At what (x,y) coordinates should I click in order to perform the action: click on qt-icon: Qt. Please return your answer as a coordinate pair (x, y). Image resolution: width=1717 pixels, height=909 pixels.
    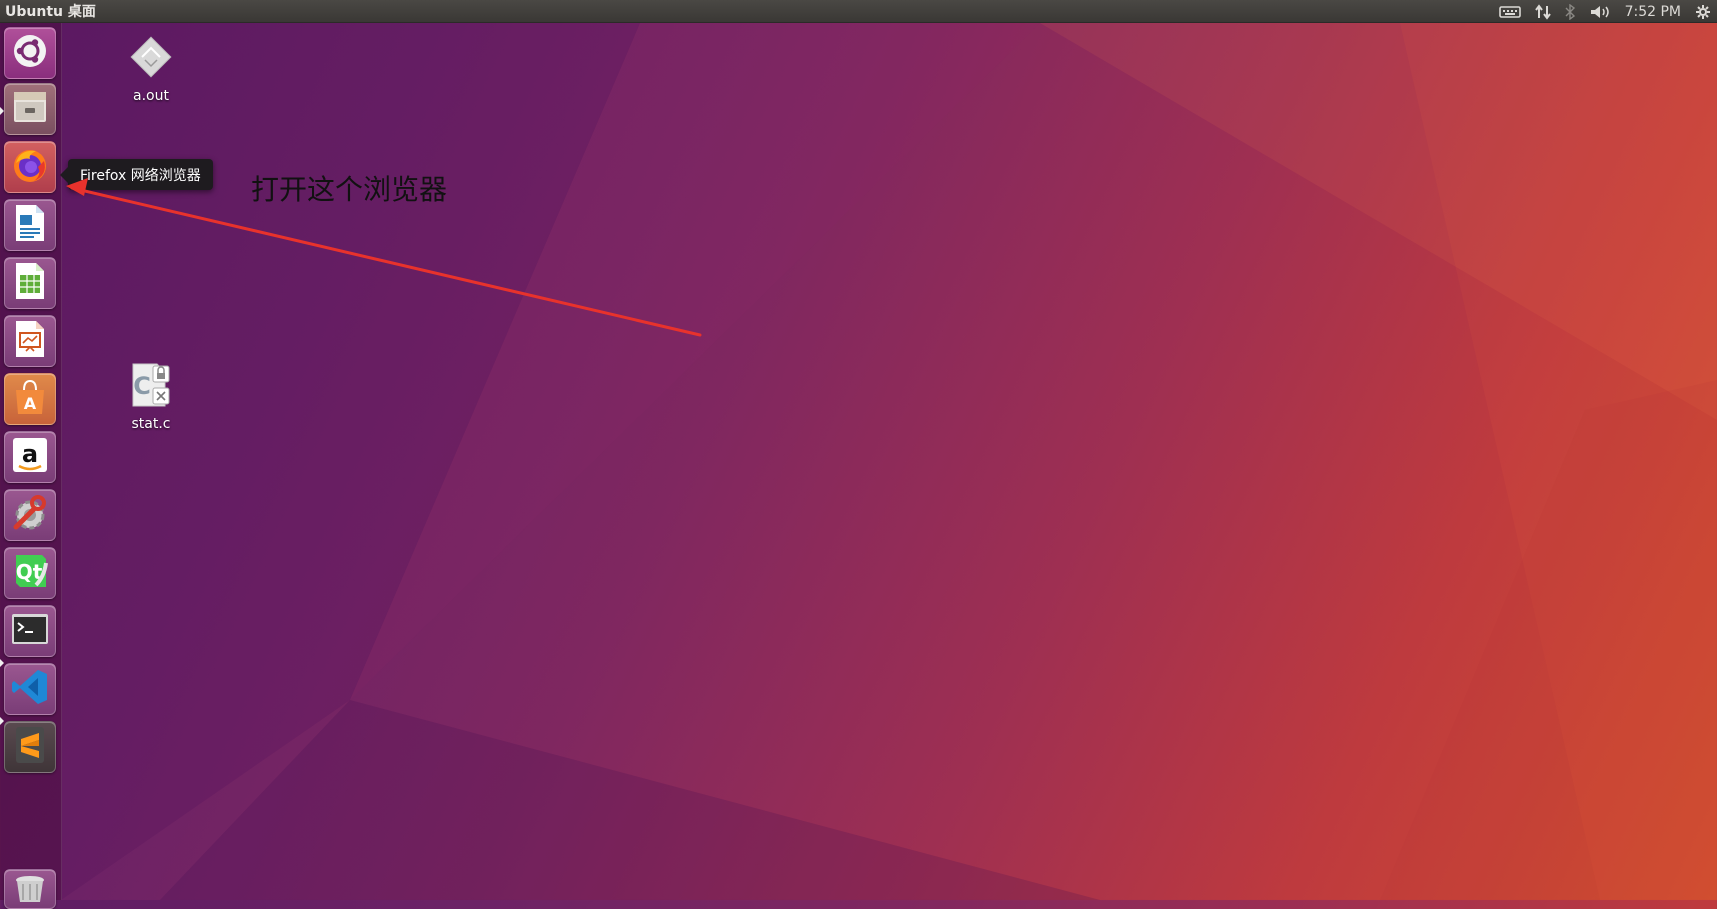
    Looking at the image, I should click on (30, 573).